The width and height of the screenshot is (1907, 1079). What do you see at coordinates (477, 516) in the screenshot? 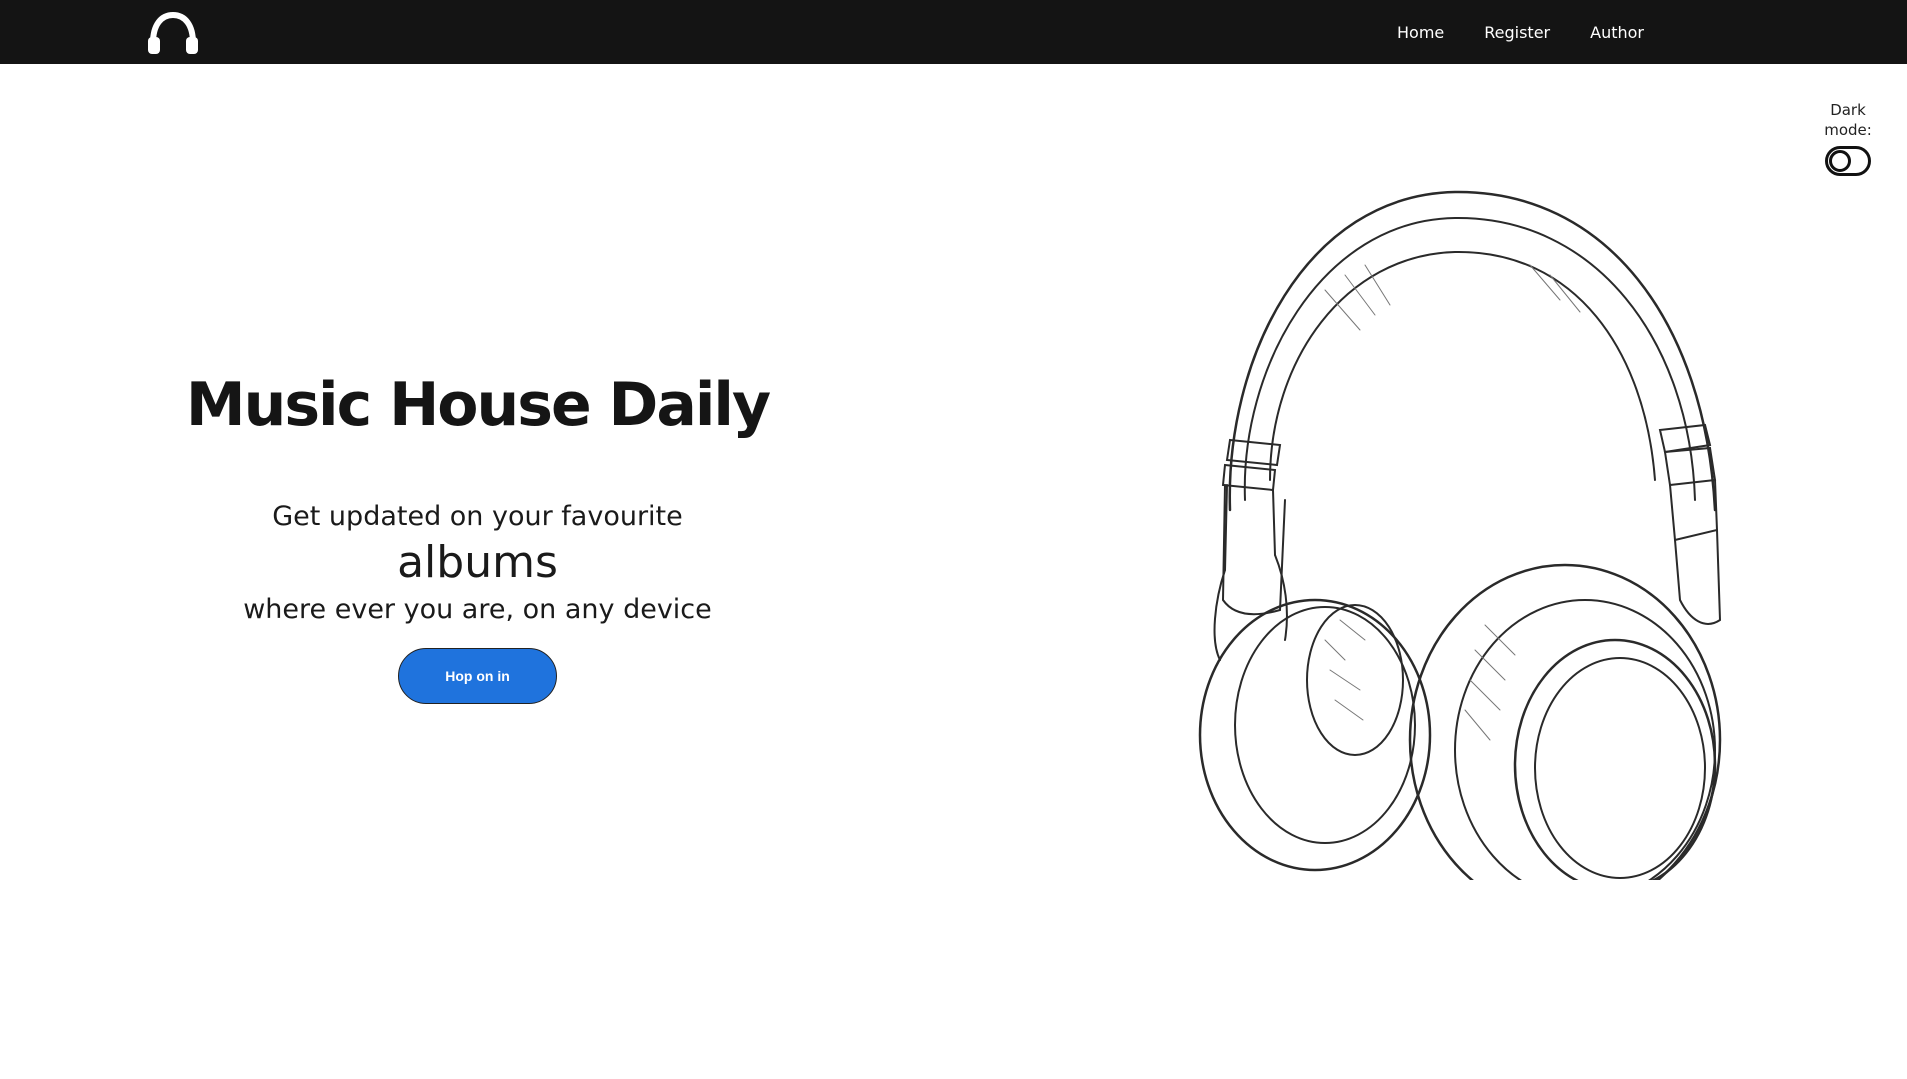
I see `hero-subtitle-line1: Get updated on your favourite` at bounding box center [477, 516].